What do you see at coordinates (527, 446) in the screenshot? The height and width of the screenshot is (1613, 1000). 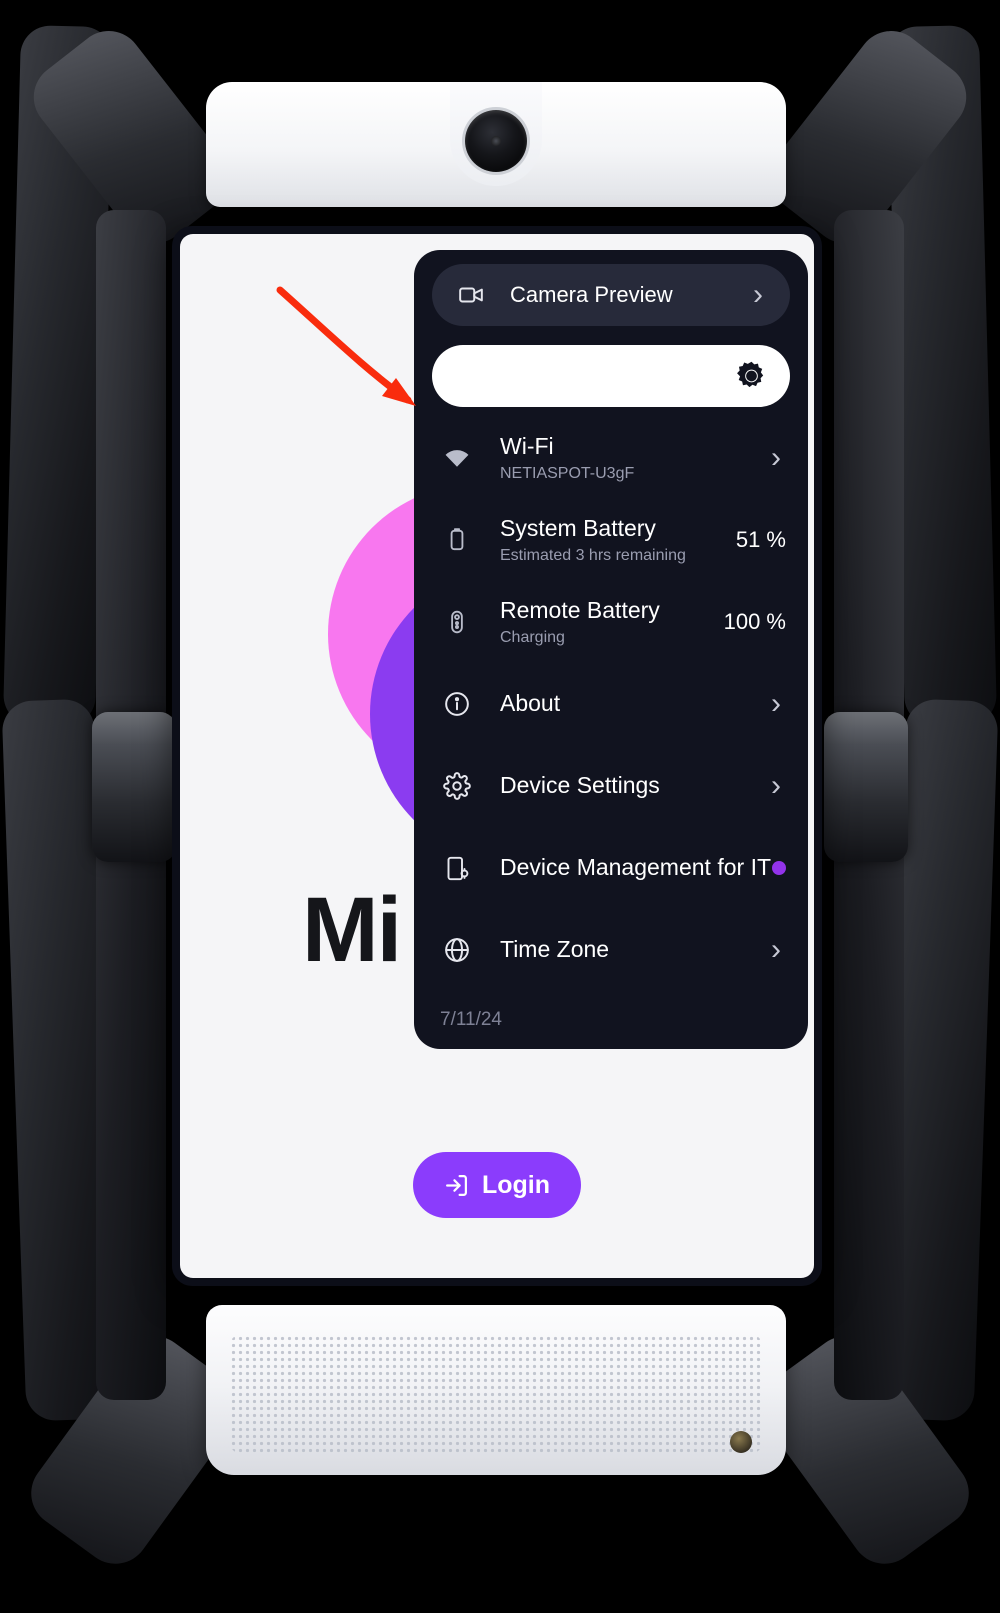 I see `settings-row-wifi-title: Wi-Fi` at bounding box center [527, 446].